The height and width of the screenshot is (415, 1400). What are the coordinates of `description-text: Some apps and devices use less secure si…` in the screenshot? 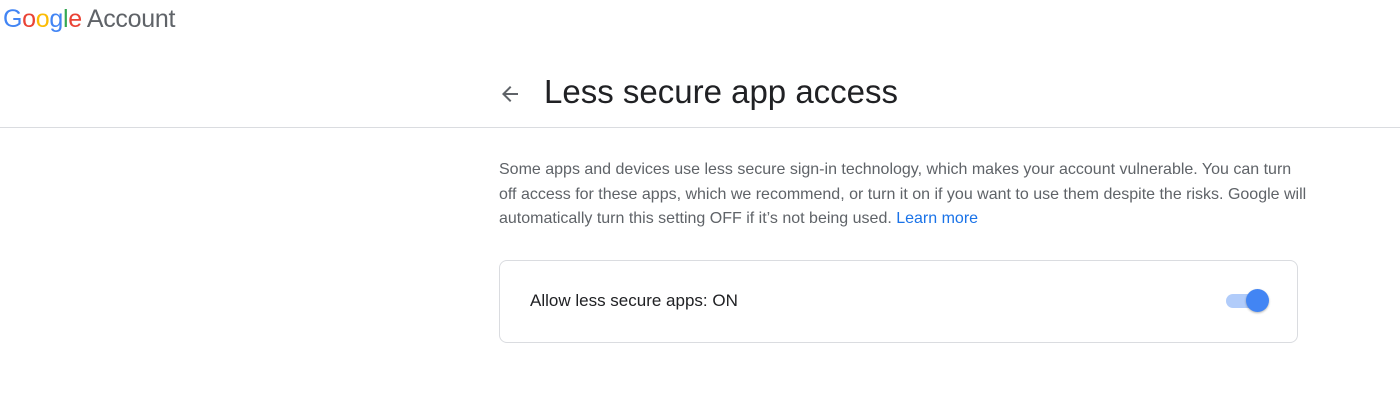 It's located at (904, 195).